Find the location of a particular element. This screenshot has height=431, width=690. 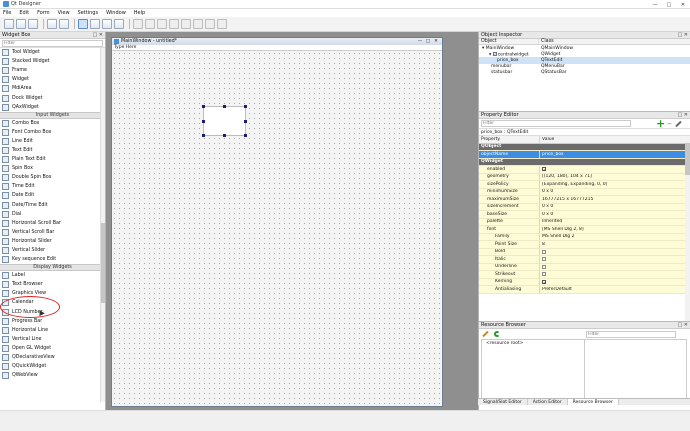

property-row: QWidget is located at coordinates (584, 162).